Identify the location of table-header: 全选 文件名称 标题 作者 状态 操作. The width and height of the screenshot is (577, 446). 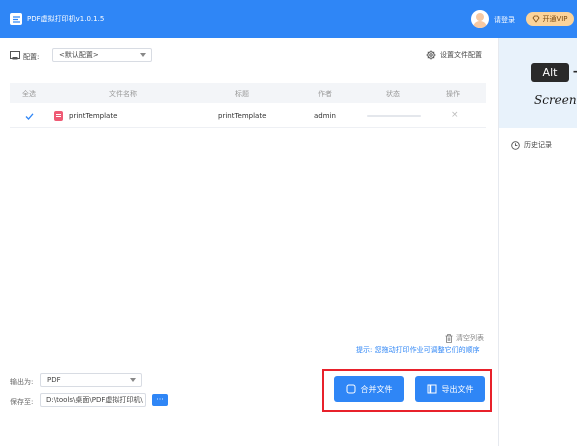
(248, 93).